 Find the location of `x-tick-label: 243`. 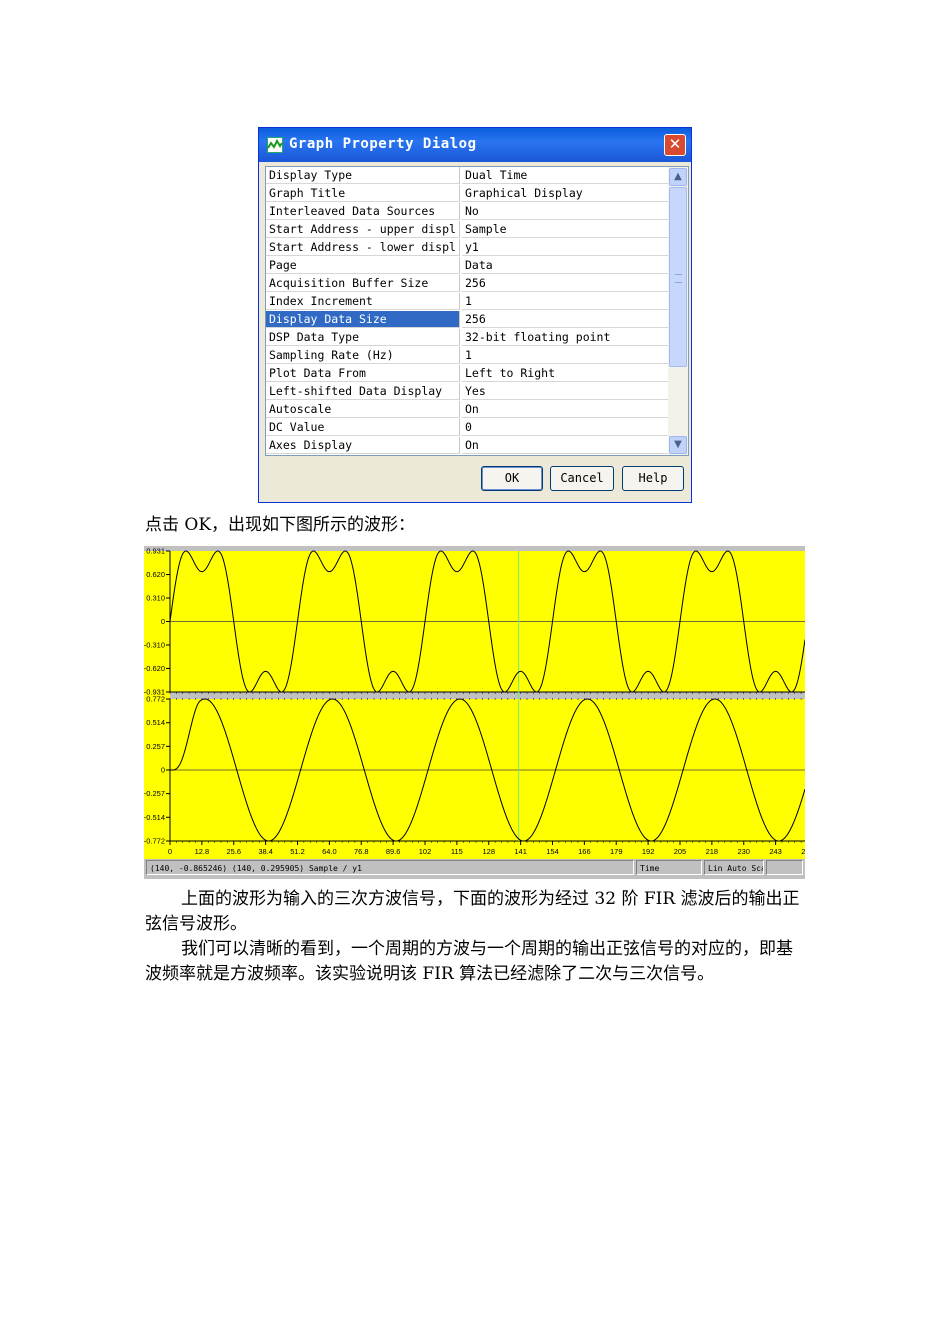

x-tick-label: 243 is located at coordinates (775, 851).